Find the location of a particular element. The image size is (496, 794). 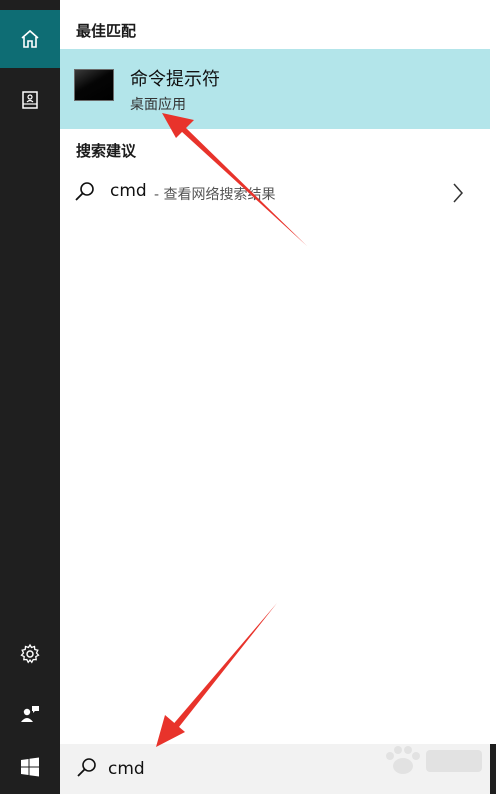

home-button is located at coordinates (30, 39).